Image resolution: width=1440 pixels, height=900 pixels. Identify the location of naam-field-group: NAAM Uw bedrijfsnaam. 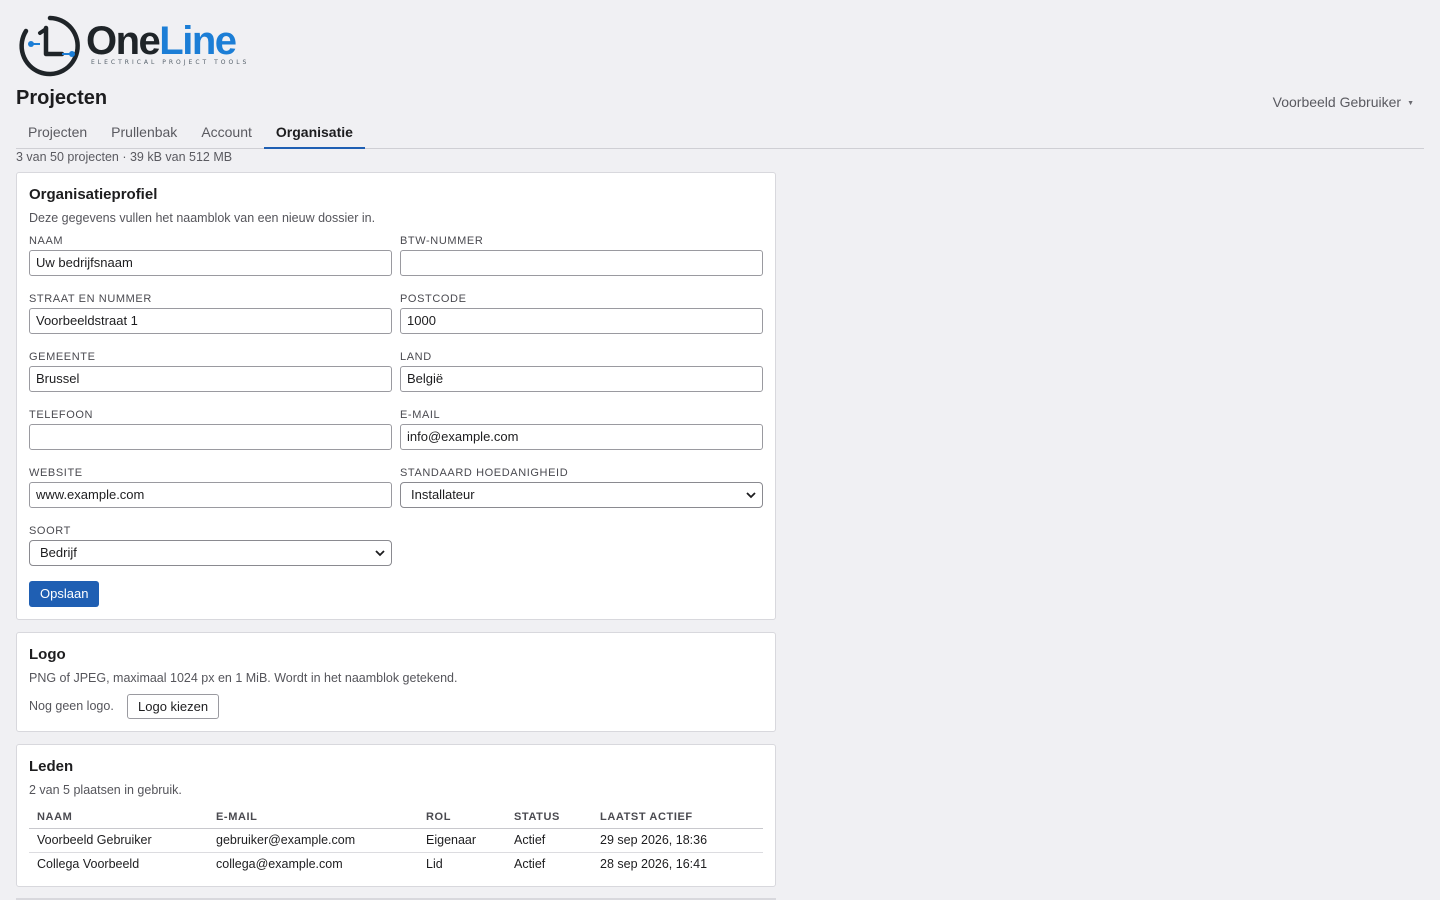
(210, 255).